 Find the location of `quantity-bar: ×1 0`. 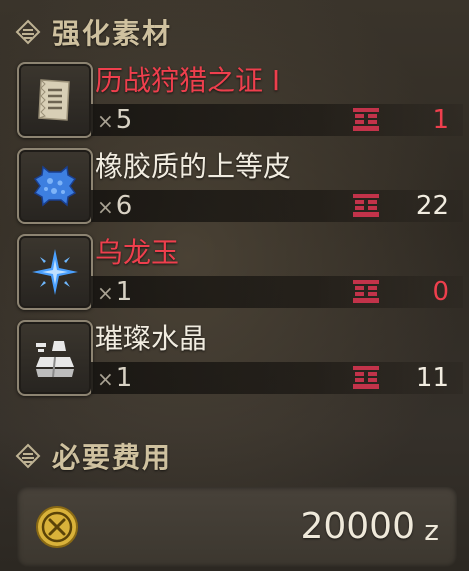

quantity-bar: ×1 0 is located at coordinates (277, 292).